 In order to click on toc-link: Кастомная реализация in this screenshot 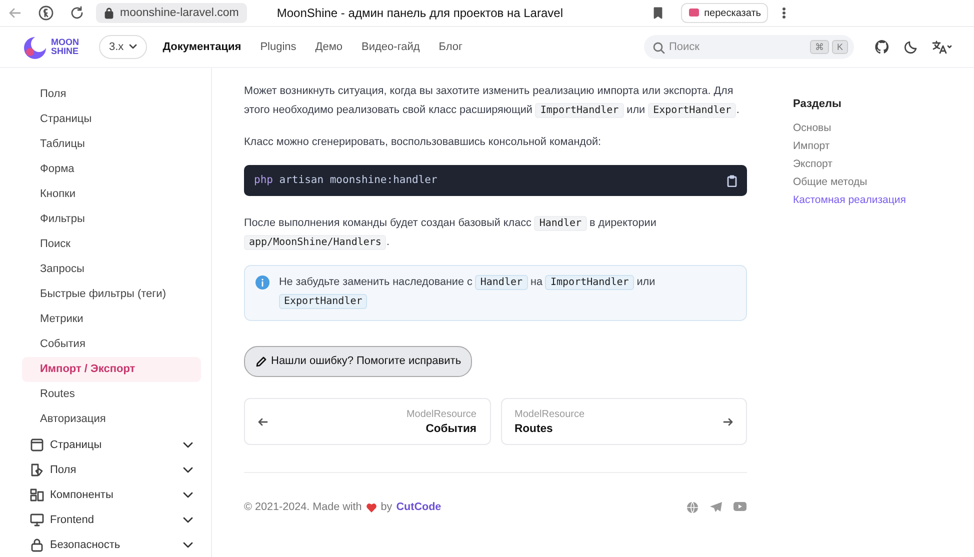, I will do `click(849, 200)`.